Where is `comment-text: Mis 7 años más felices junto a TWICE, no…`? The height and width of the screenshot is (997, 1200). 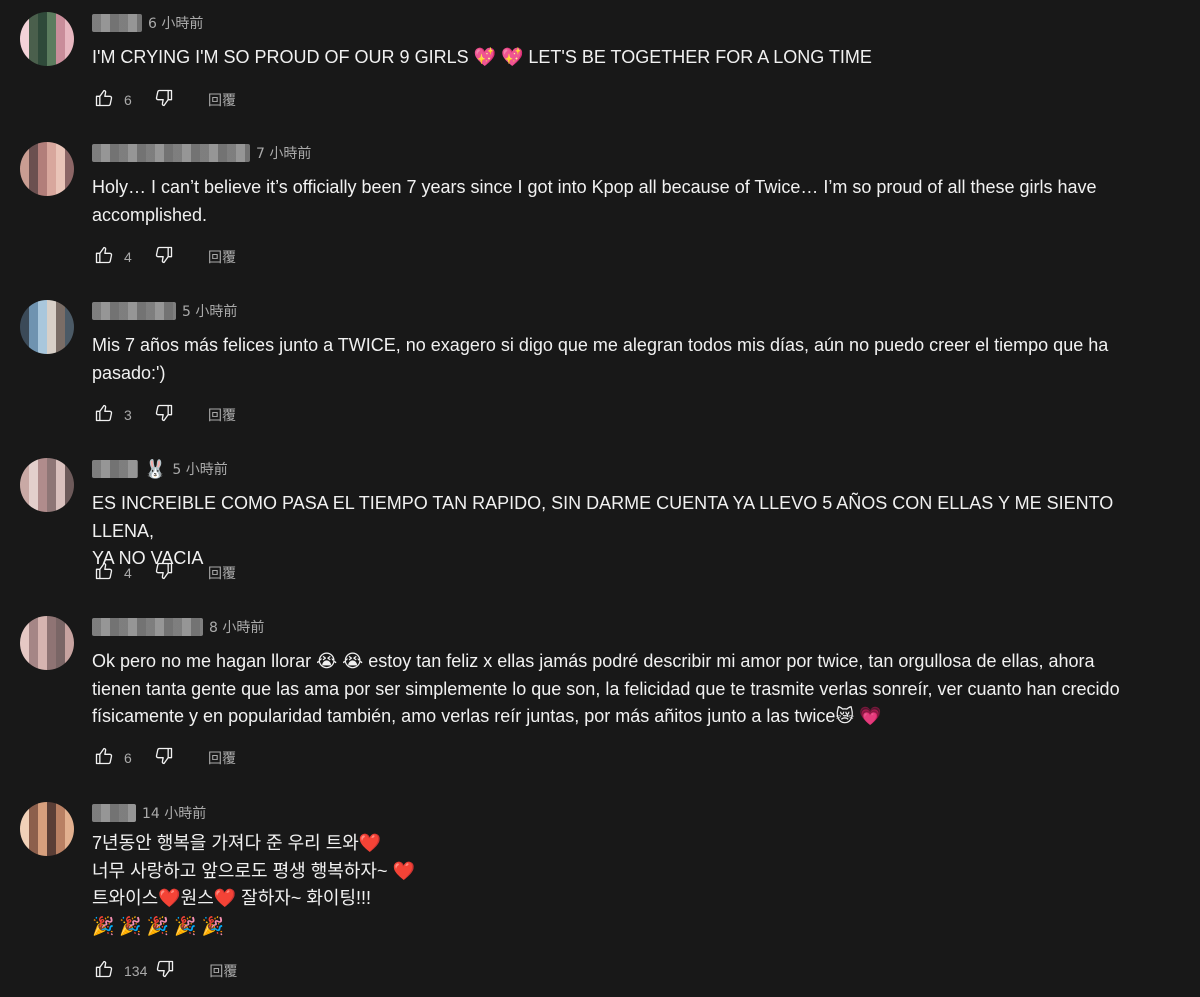
comment-text: Mis 7 años más felices junto a TWICE, no… is located at coordinates (600, 359).